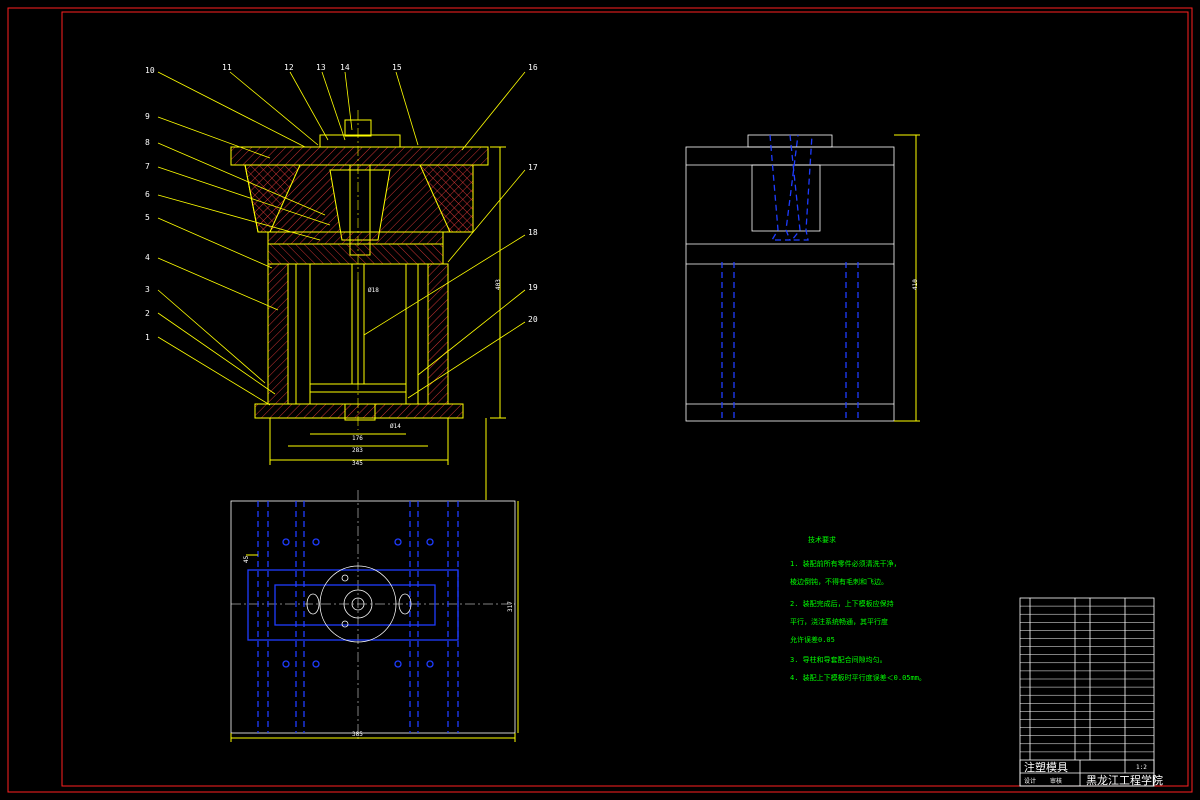 The image size is (1200, 800). Describe the element at coordinates (147, 166) in the screenshot. I see `balloon-7: 7` at that location.